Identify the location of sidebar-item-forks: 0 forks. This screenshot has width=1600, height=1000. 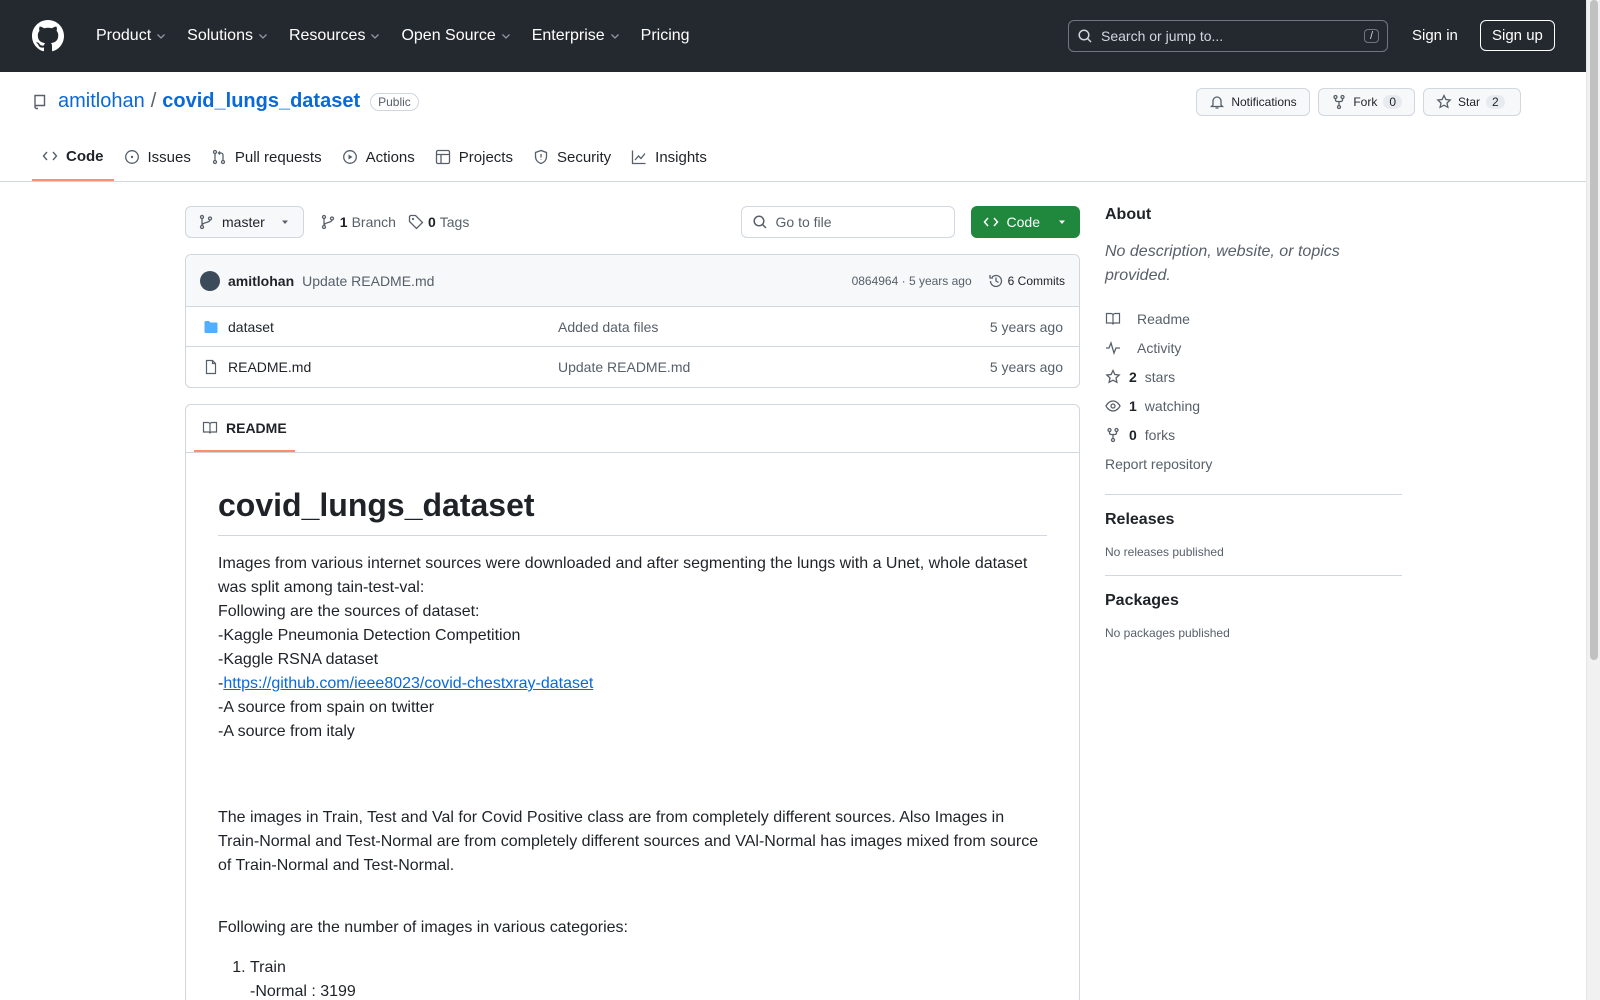
(1253, 434).